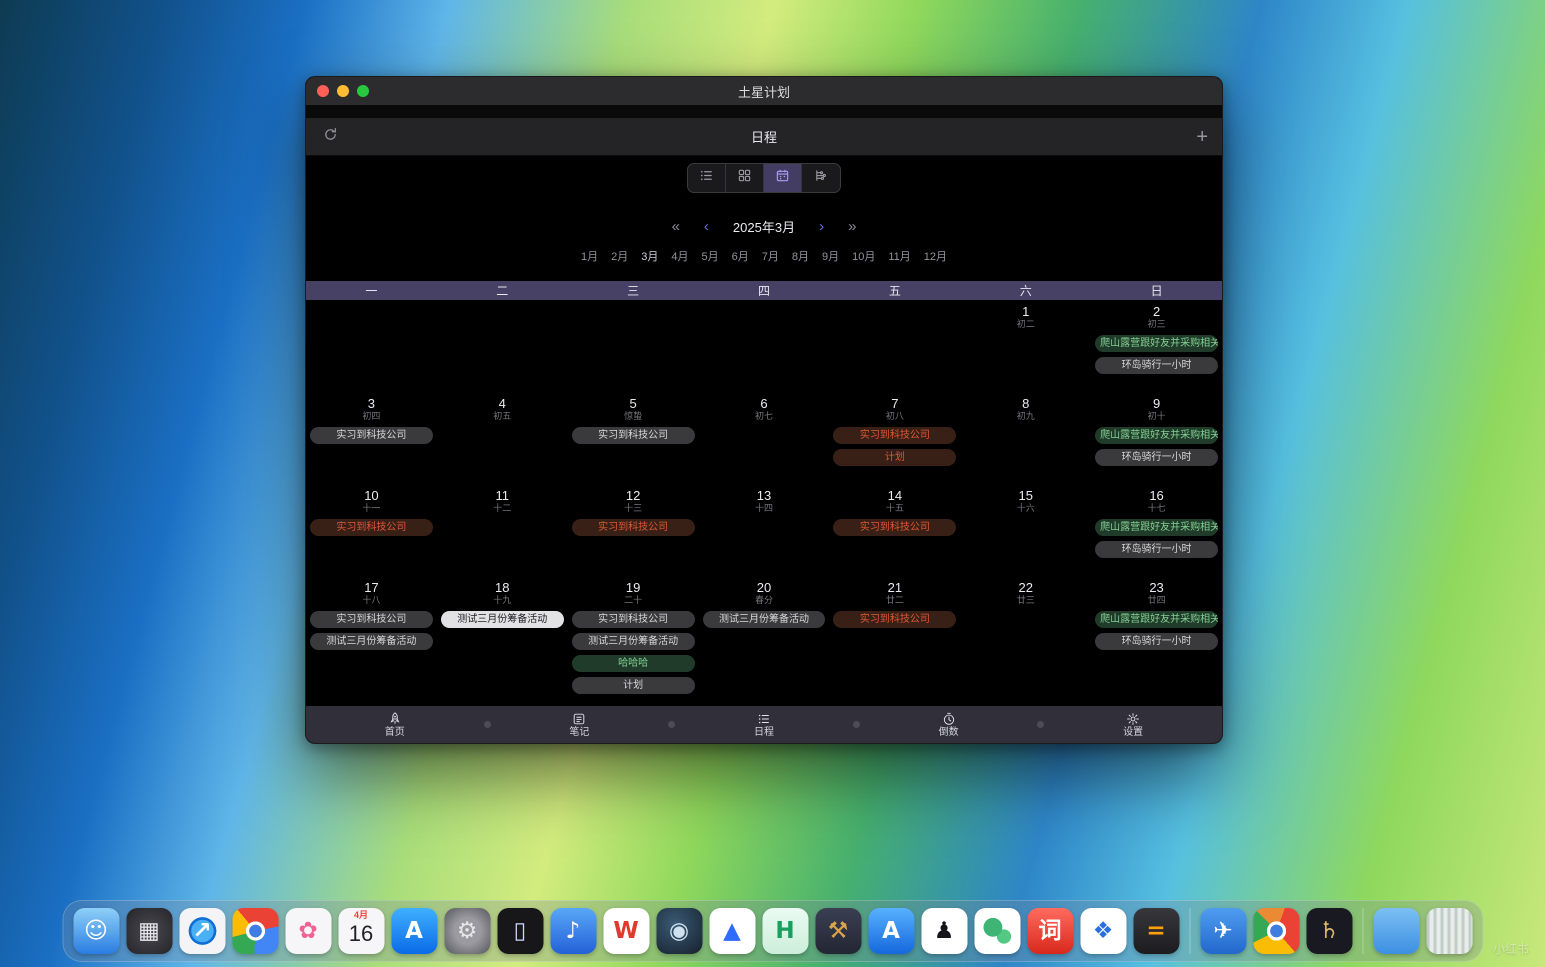 This screenshot has width=1545, height=967. I want to click on calendar-day-cell: 7 初八 实习到科技公司 计划, so click(894, 438).